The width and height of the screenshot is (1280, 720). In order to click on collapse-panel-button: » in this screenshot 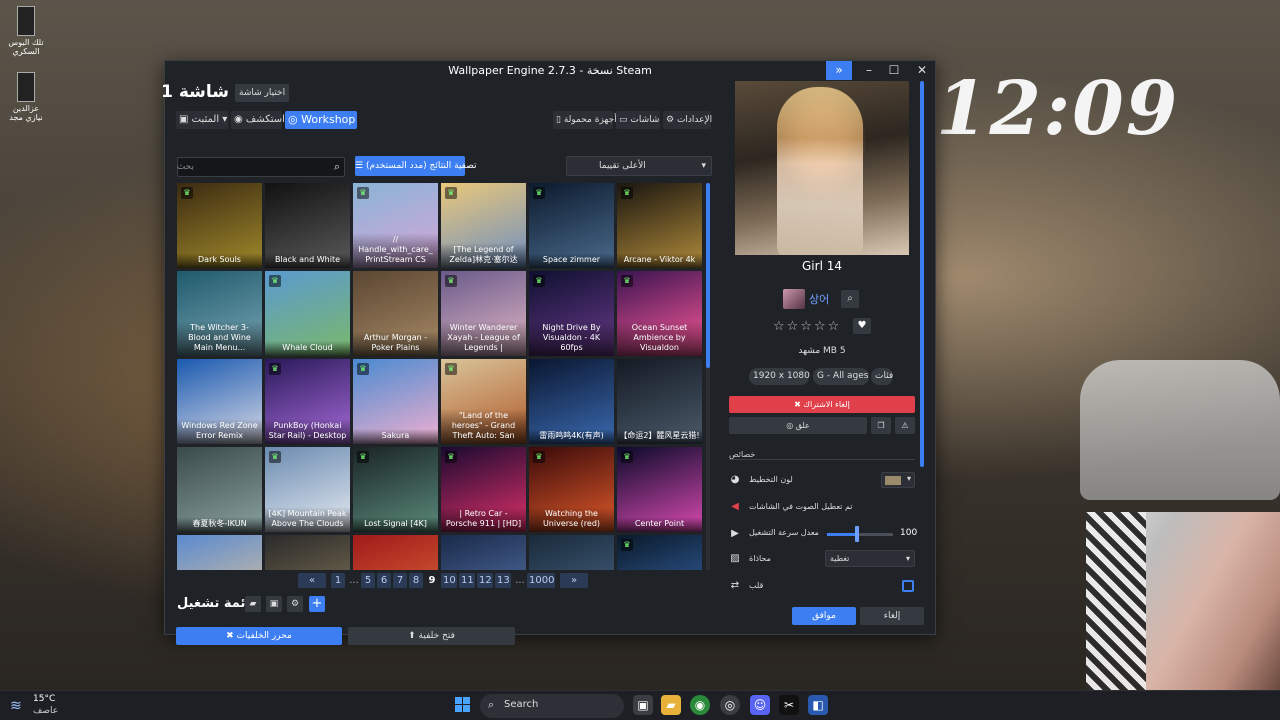, I will do `click(839, 70)`.